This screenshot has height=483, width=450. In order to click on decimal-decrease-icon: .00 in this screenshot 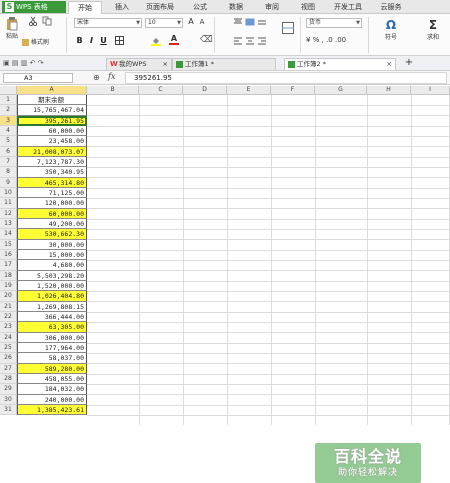, I will do `click(340, 40)`.